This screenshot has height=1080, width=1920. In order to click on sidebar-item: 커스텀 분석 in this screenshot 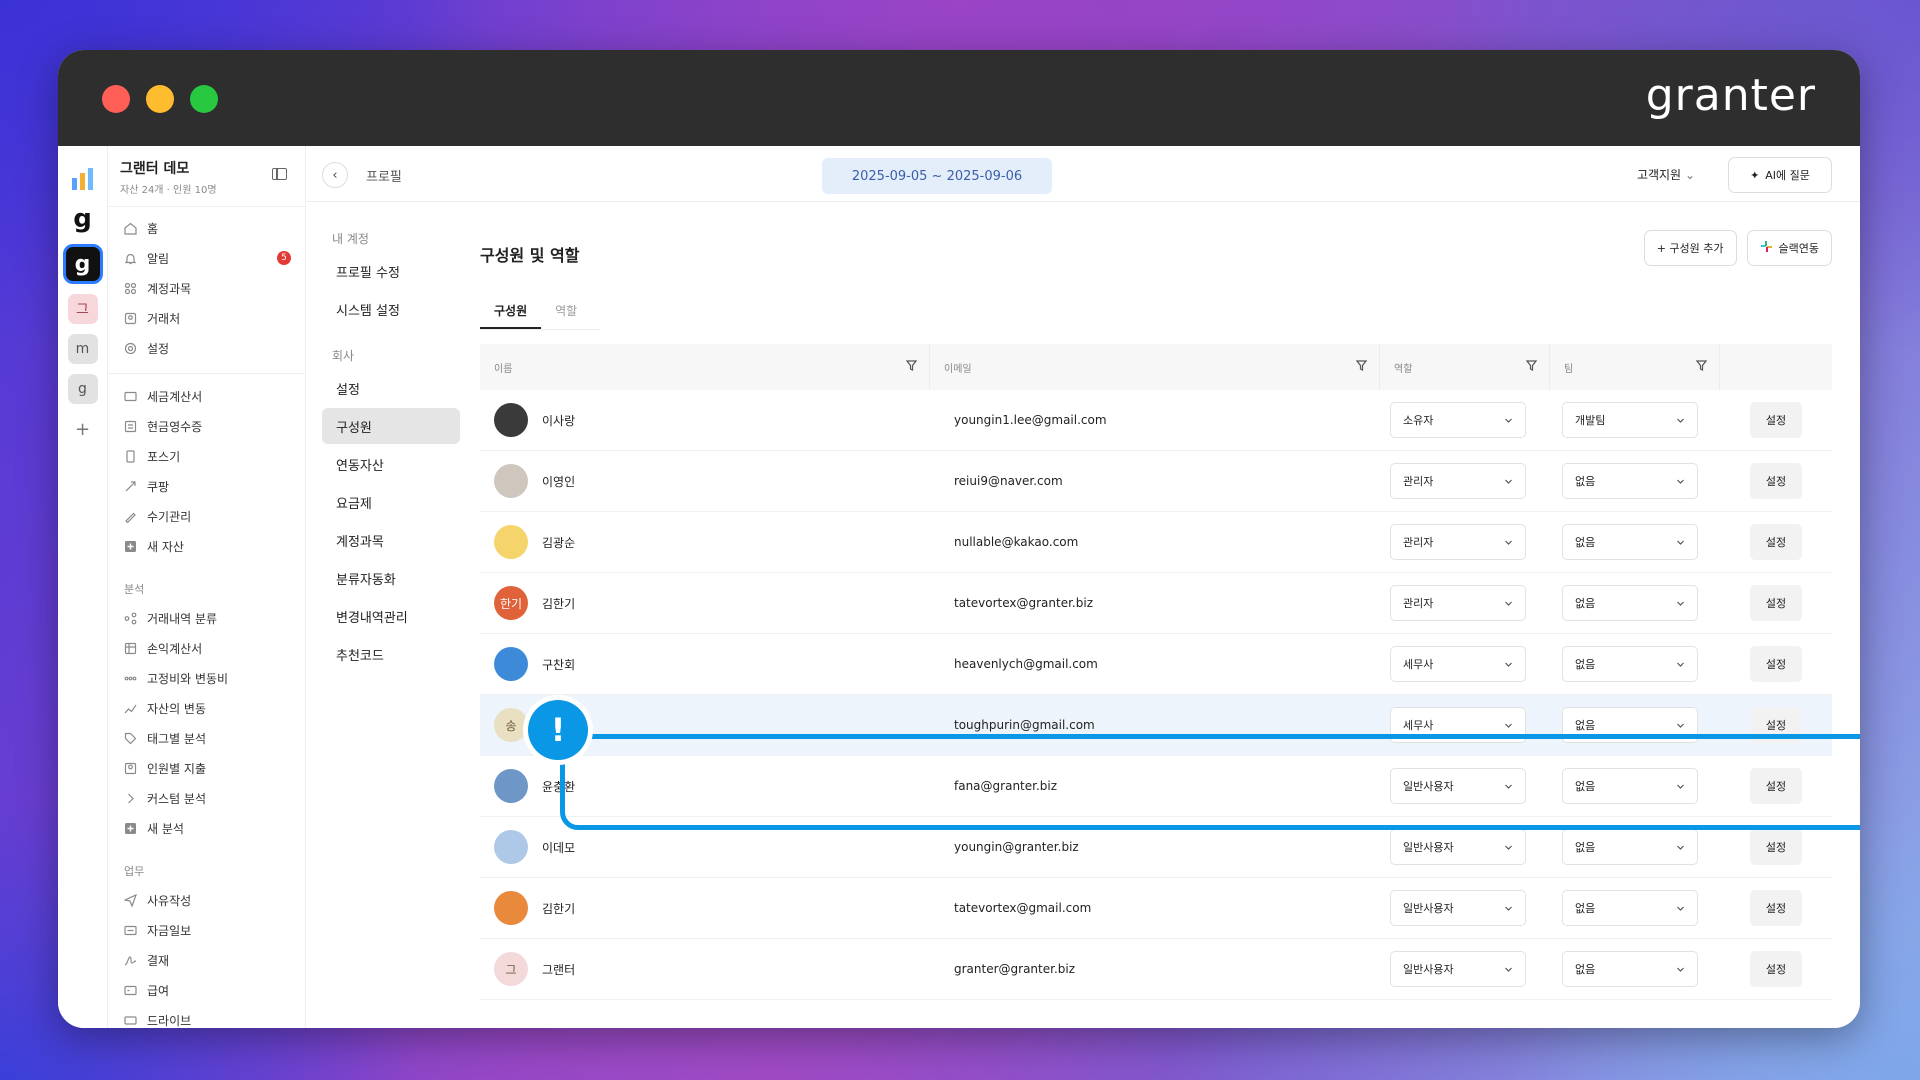, I will do `click(206, 798)`.